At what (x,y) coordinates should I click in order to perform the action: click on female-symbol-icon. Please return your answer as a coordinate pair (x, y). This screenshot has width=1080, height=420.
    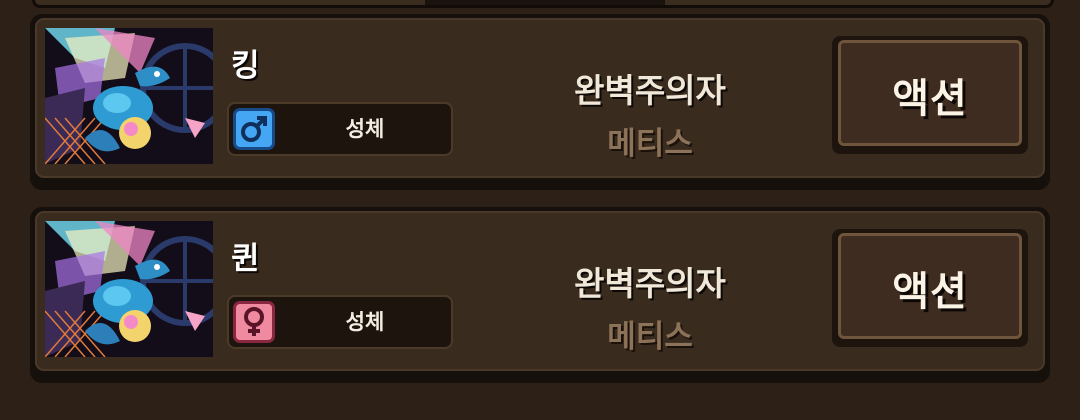
    Looking at the image, I should click on (254, 322).